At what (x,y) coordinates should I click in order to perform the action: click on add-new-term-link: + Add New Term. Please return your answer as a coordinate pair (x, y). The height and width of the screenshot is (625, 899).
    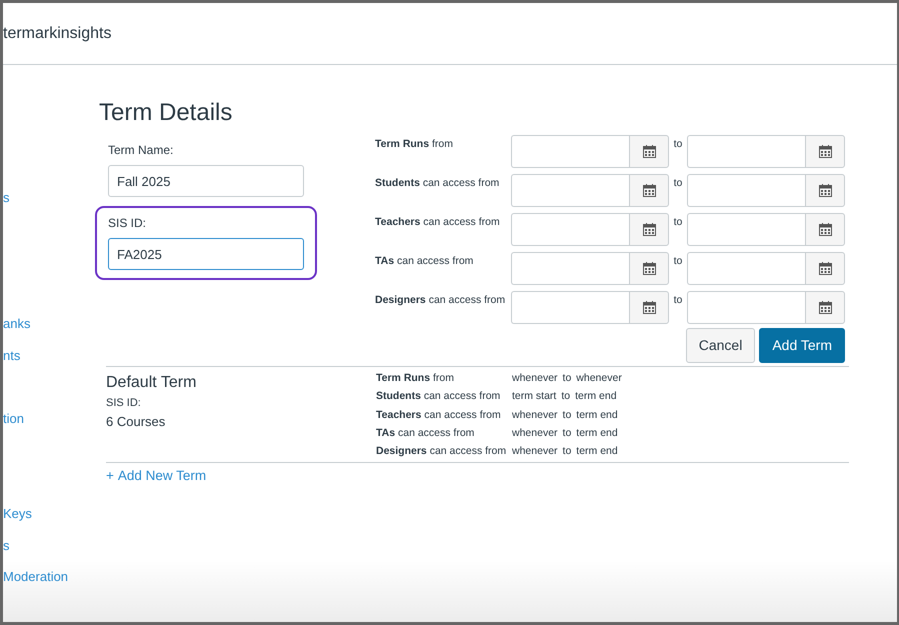
    Looking at the image, I should click on (156, 476).